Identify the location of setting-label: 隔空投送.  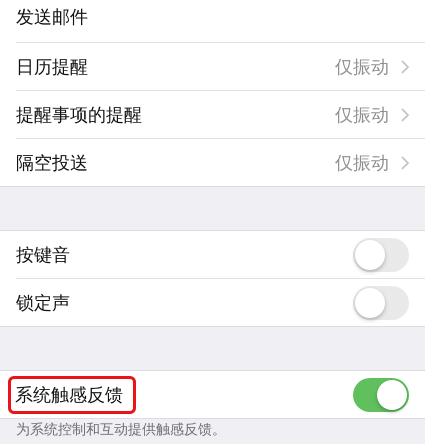
(52, 163).